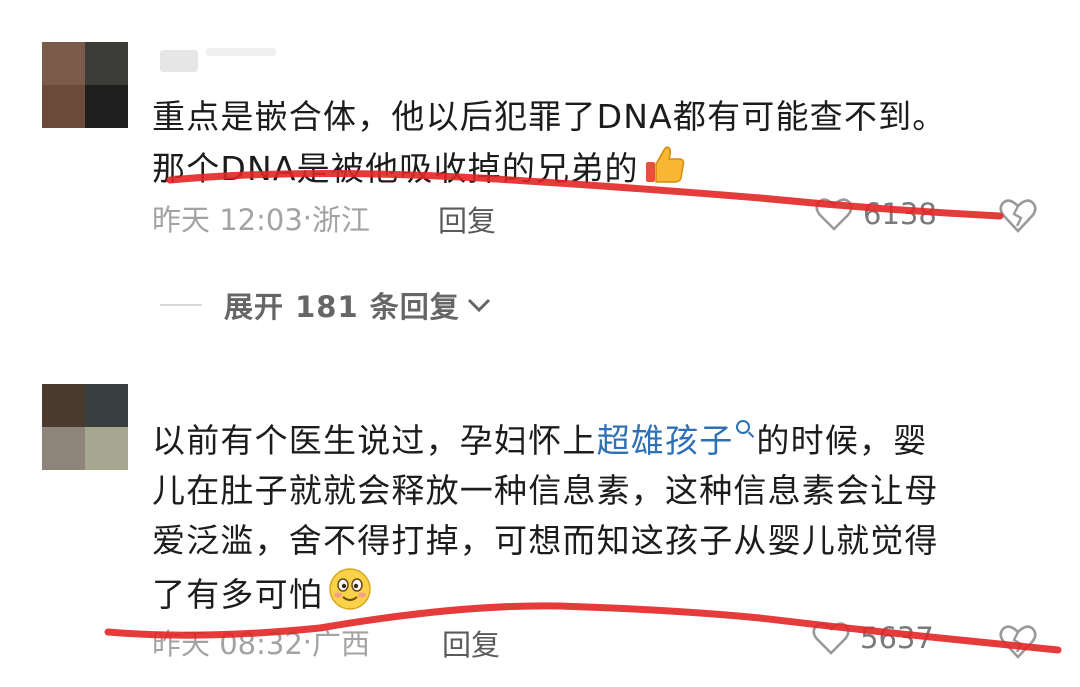  I want to click on like-count: 5637, so click(897, 638).